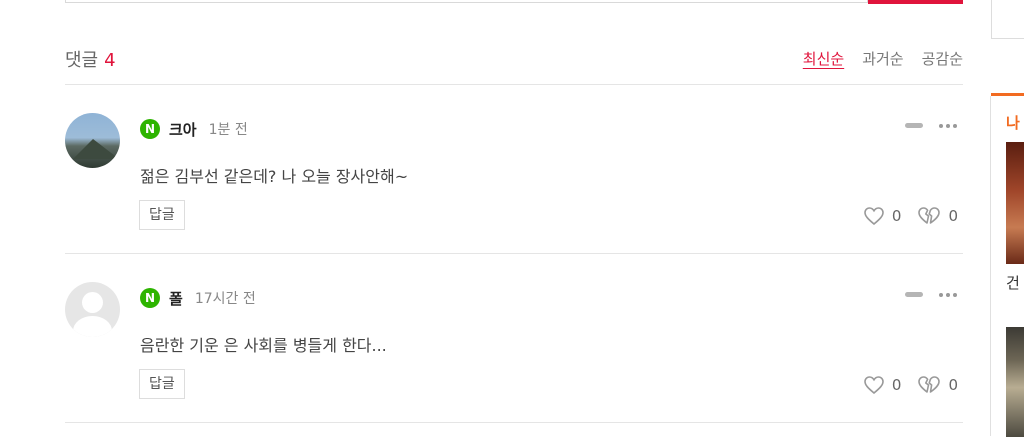  Describe the element at coordinates (82, 60) in the screenshot. I see `comments-title-label: 댓글` at that location.